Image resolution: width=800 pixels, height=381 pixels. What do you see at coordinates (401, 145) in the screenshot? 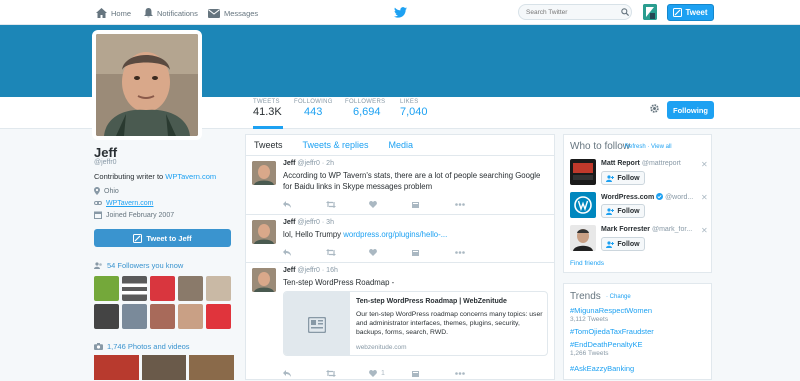
I see `tab-media: Media` at bounding box center [401, 145].